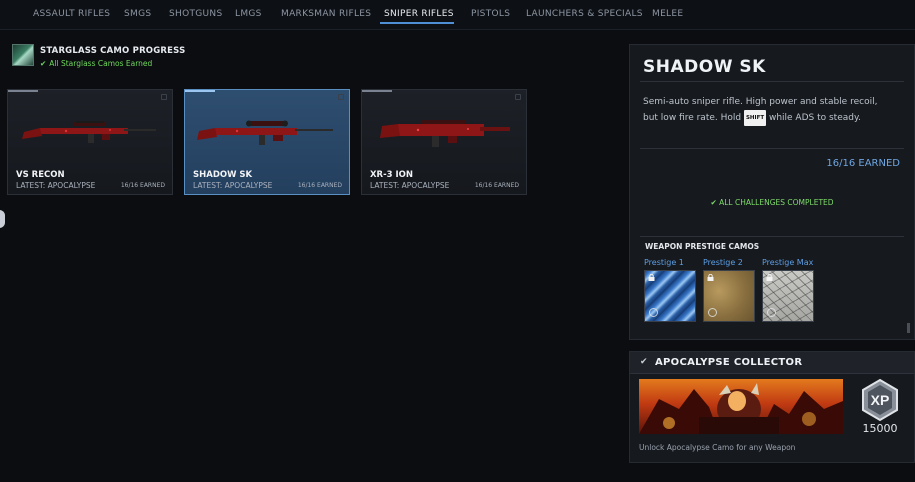 Image resolution: width=915 pixels, height=482 pixels. I want to click on xp-amount: 15000, so click(880, 428).